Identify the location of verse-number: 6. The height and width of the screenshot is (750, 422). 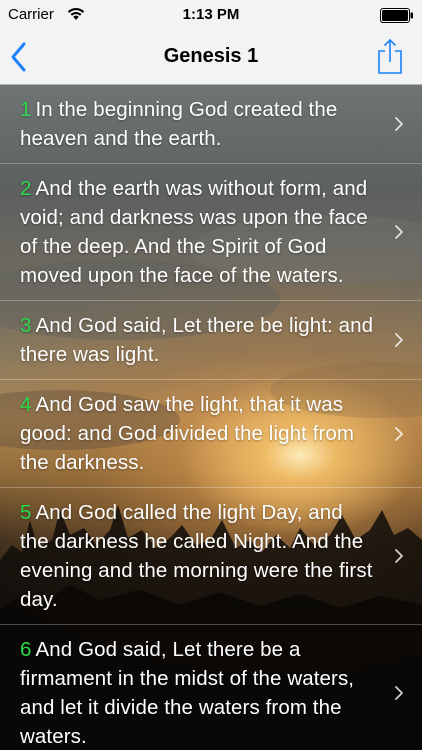
(26, 649).